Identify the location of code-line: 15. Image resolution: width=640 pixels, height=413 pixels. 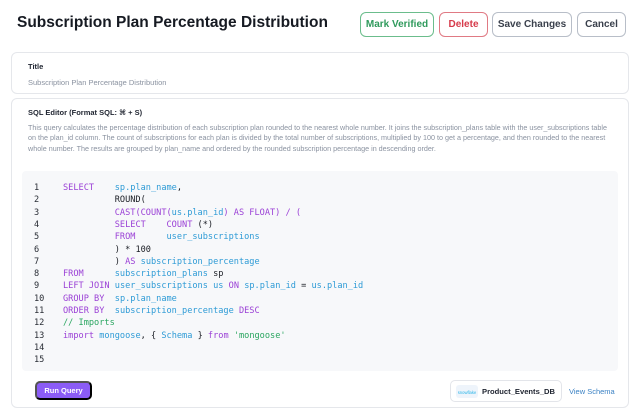
(320, 361).